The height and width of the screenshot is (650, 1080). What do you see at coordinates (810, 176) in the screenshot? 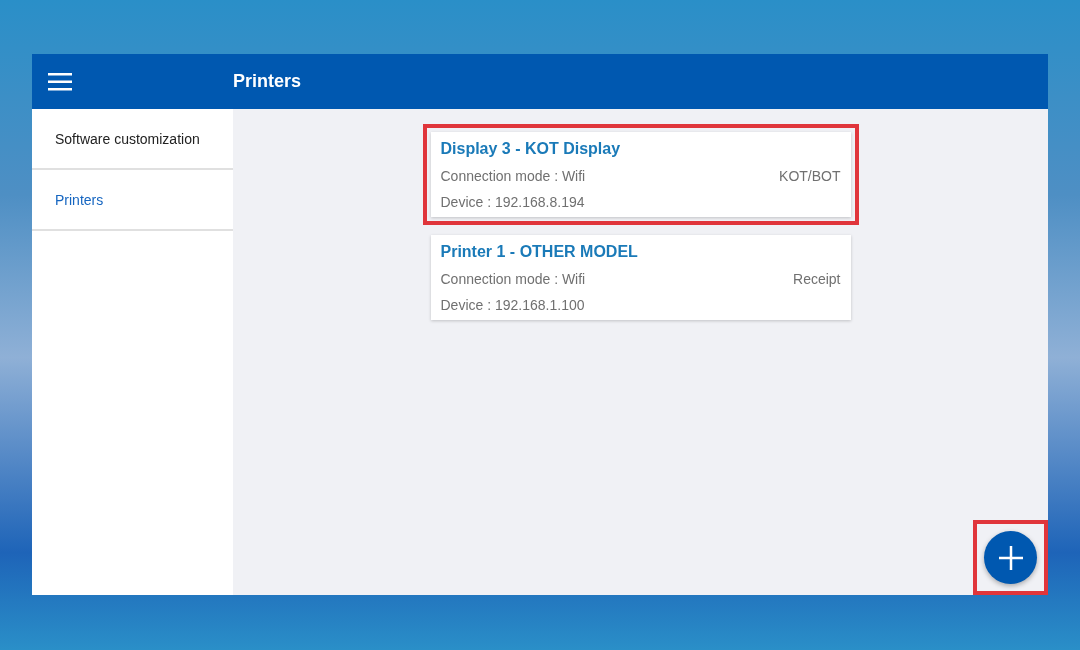
I see `printer-type: KOT/BOT` at bounding box center [810, 176].